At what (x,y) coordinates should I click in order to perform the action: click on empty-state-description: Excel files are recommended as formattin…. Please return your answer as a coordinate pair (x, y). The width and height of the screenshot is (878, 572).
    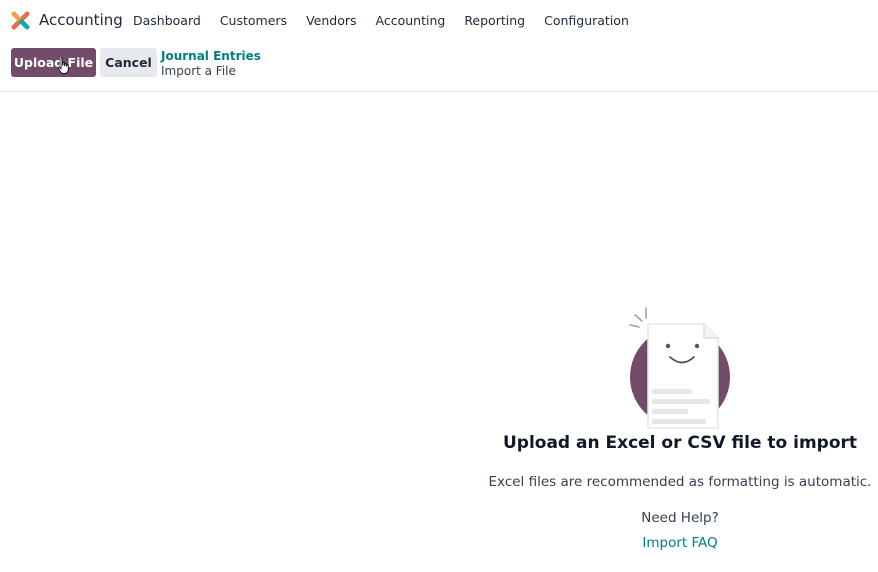
    Looking at the image, I should click on (680, 482).